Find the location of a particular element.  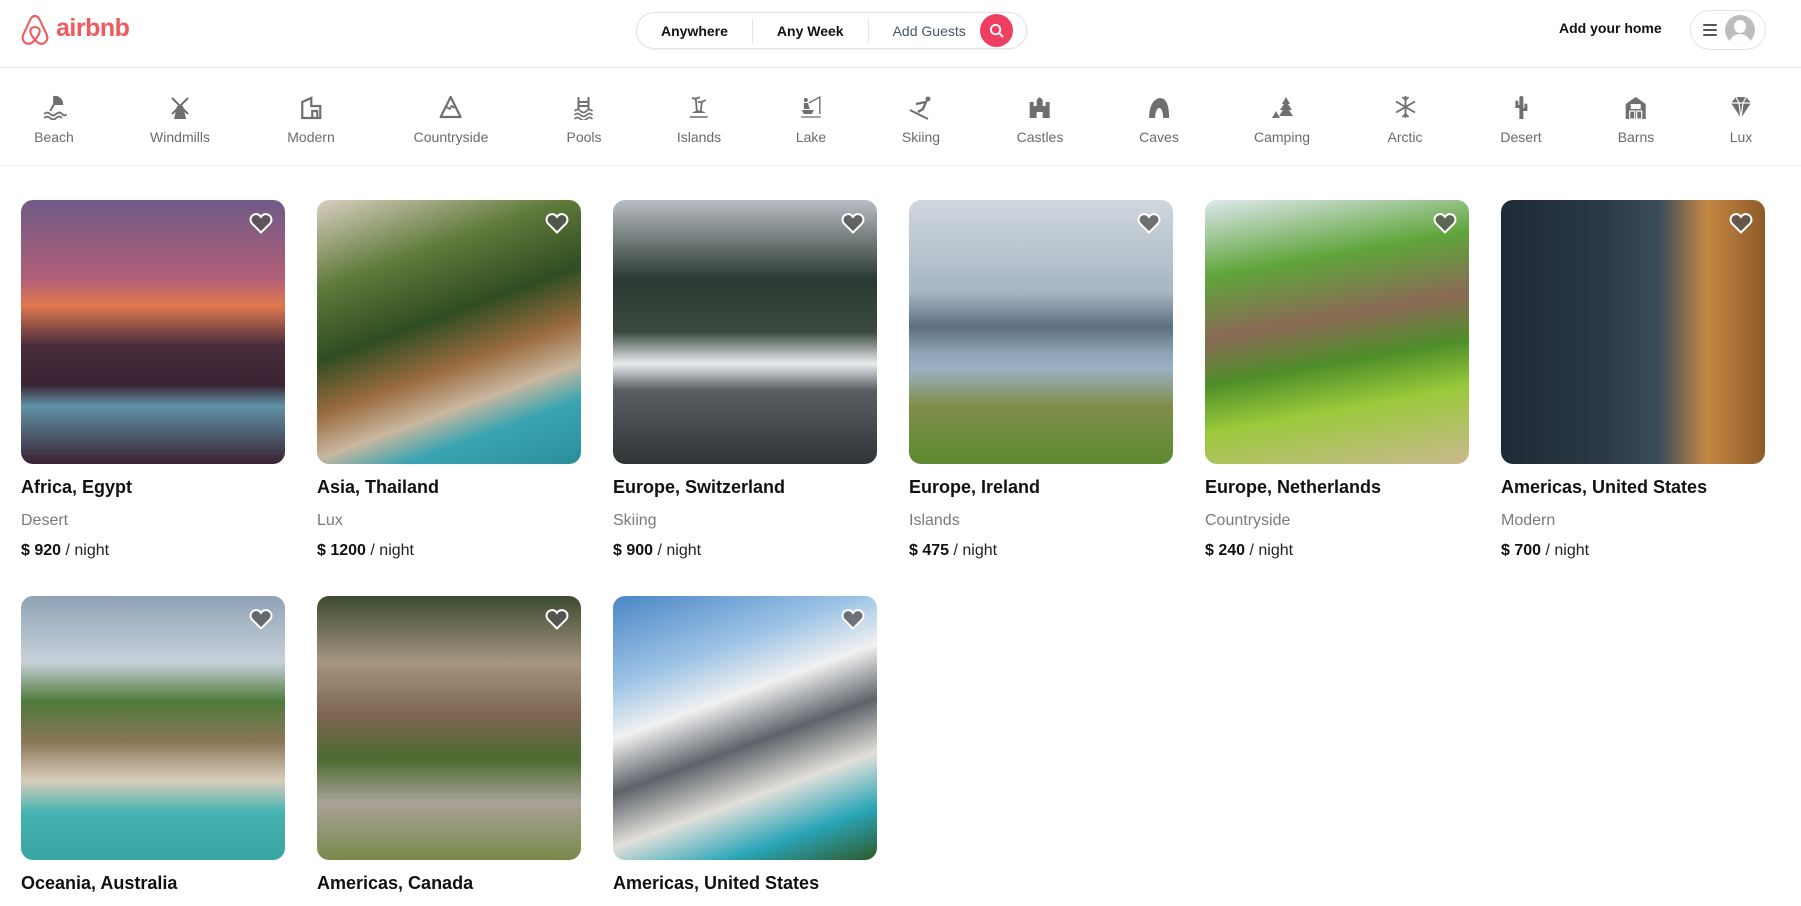

price-amount: 1200 is located at coordinates (348, 550).